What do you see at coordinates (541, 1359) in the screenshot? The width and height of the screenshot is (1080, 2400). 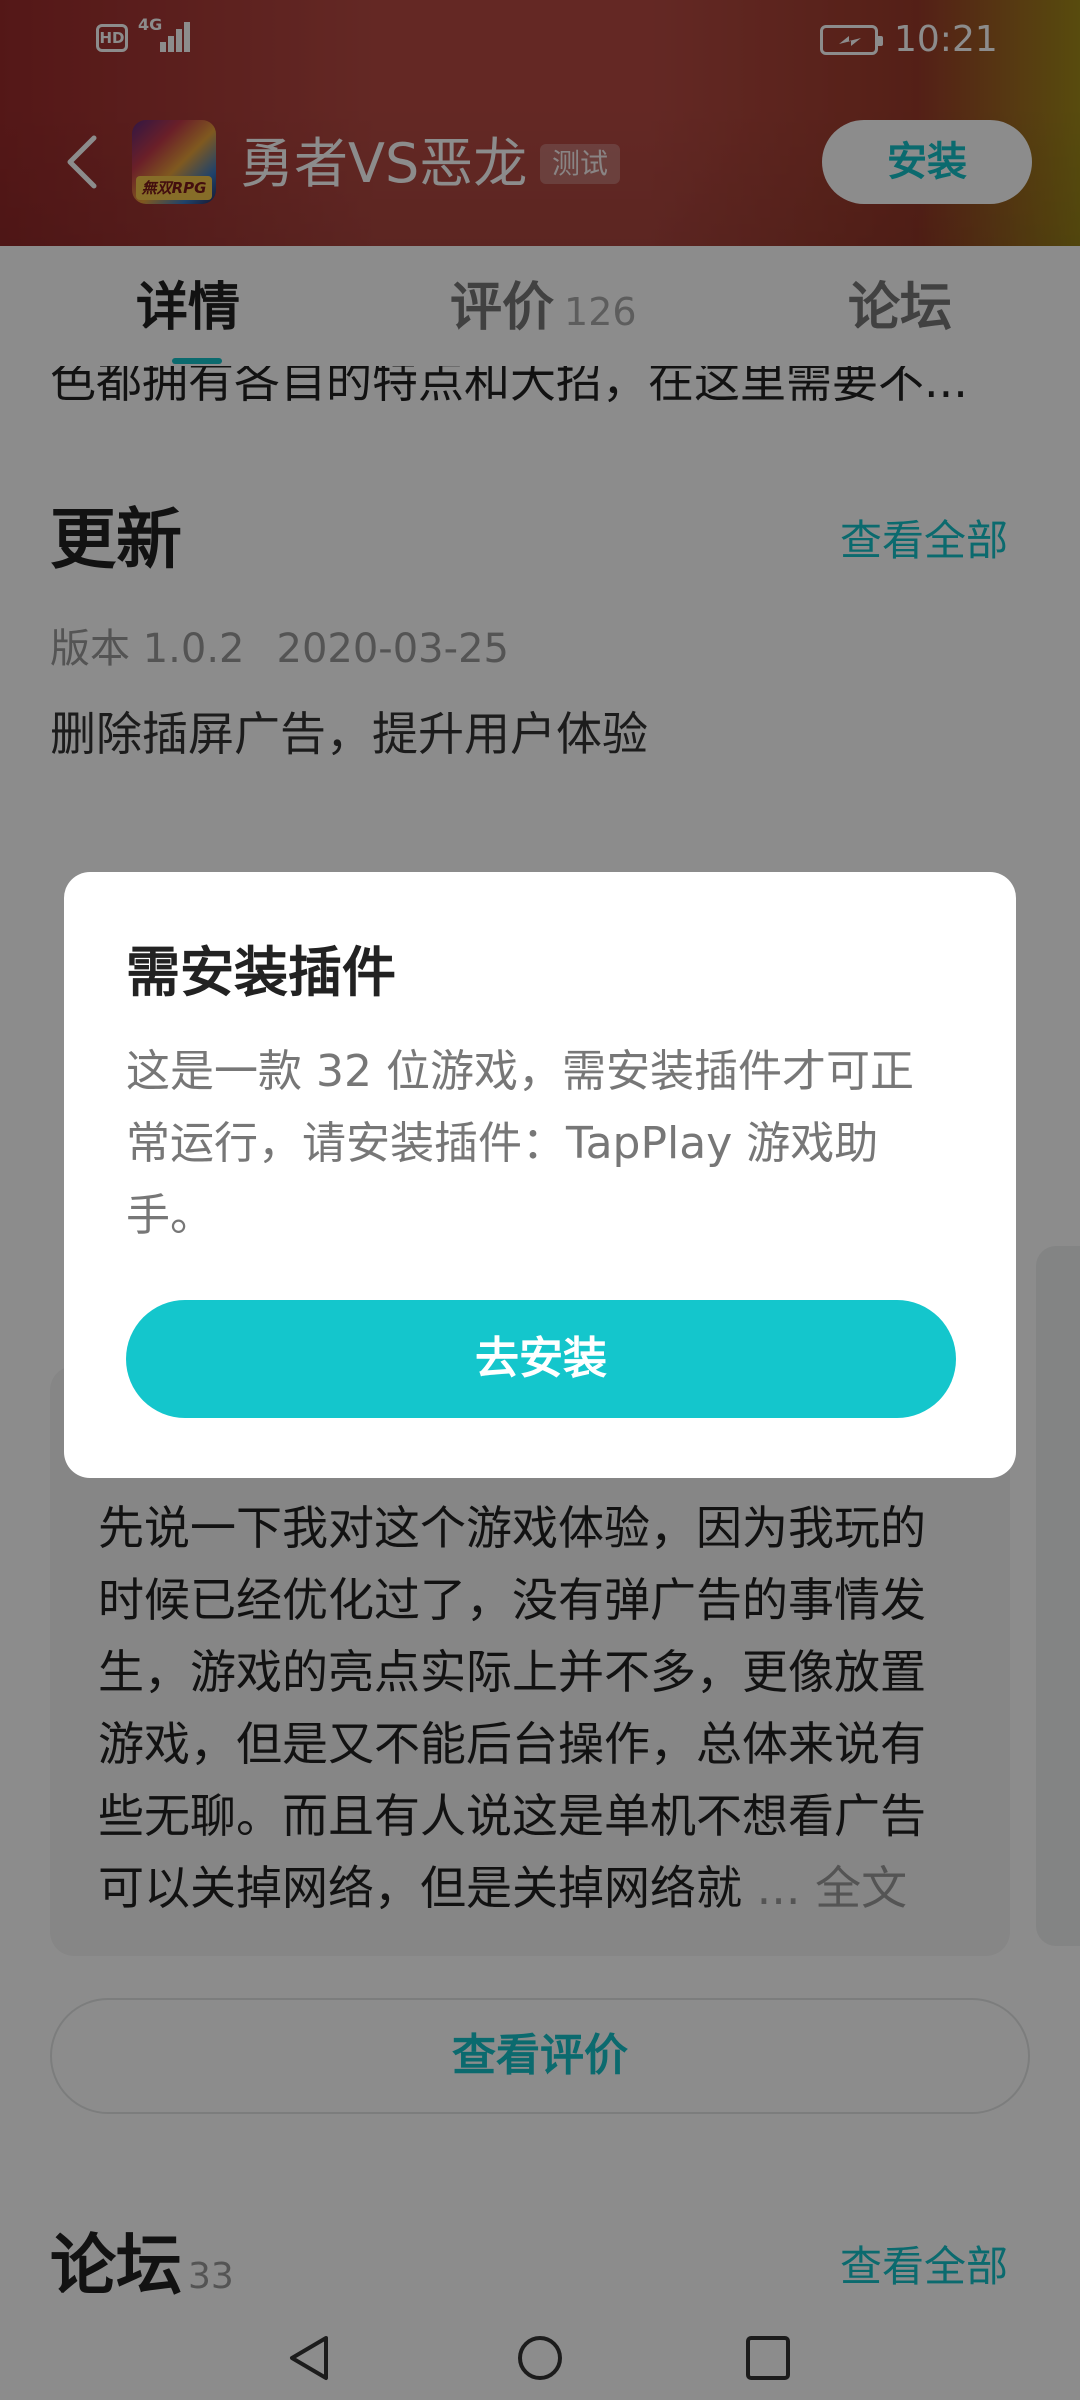 I see `go-install-button: 去安装` at bounding box center [541, 1359].